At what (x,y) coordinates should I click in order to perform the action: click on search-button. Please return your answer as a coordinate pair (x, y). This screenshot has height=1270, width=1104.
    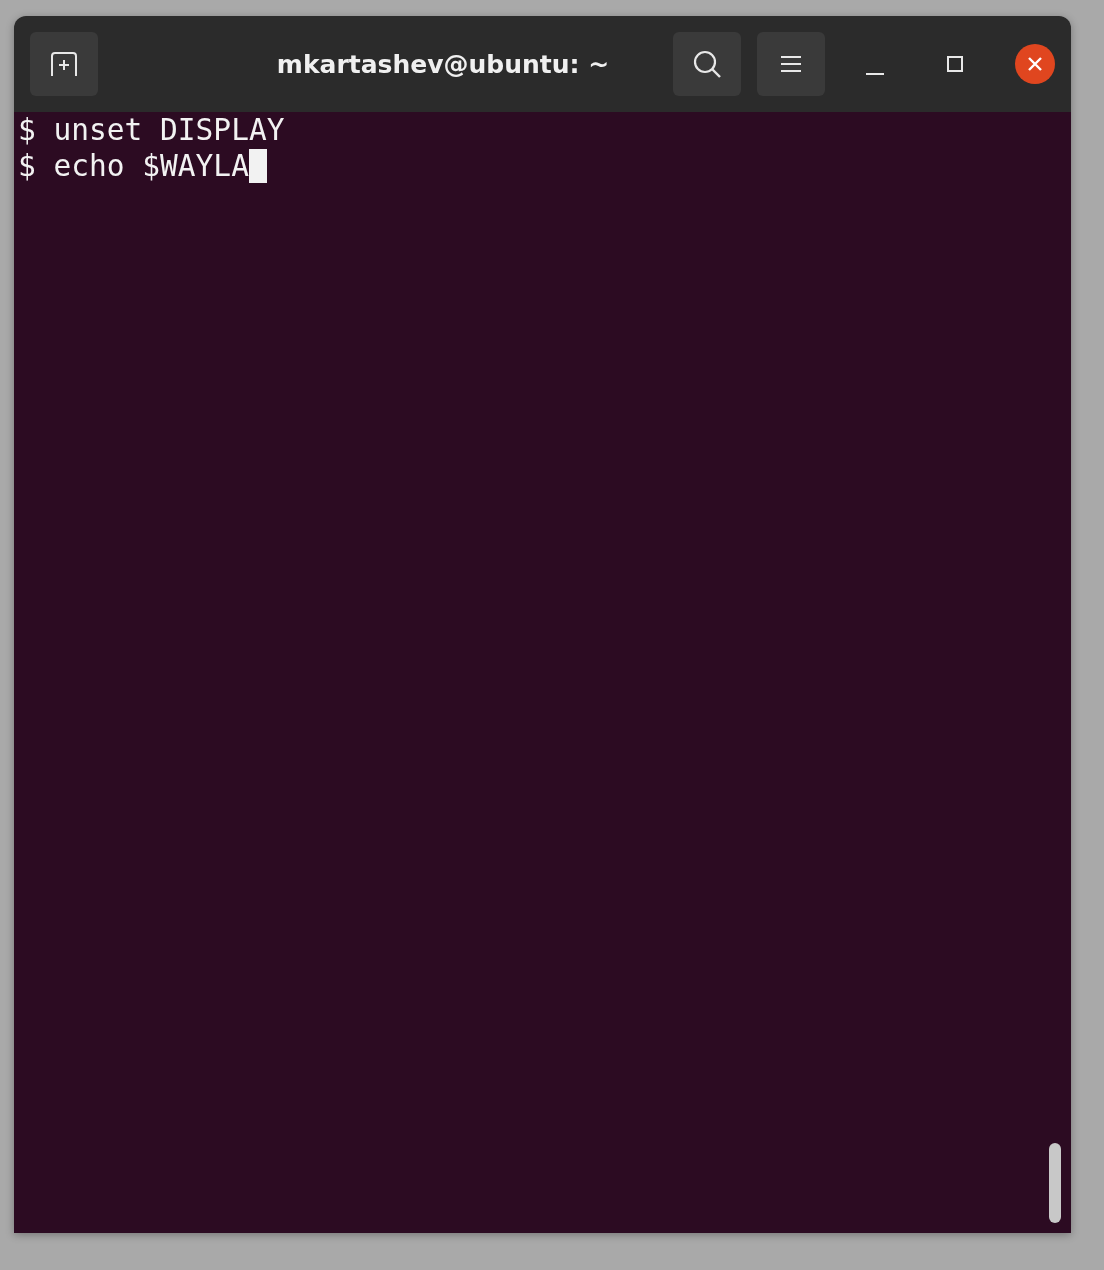
    Looking at the image, I should click on (707, 64).